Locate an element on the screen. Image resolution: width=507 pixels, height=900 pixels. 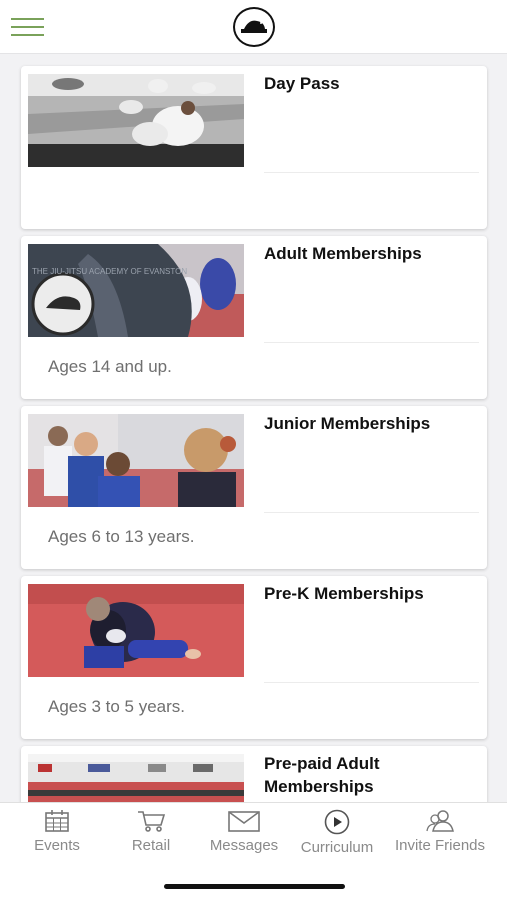
pre-k-grappling-photo is located at coordinates (136, 630).